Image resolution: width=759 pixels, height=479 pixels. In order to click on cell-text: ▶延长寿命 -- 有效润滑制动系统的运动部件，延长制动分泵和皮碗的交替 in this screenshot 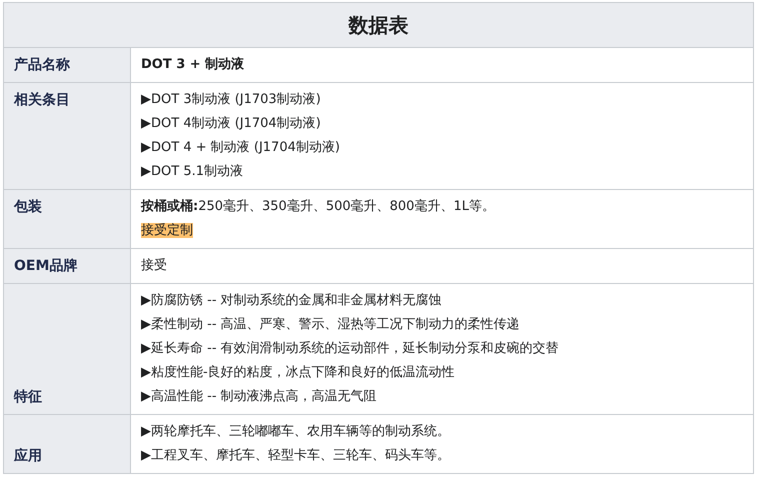, I will do `click(350, 348)`.